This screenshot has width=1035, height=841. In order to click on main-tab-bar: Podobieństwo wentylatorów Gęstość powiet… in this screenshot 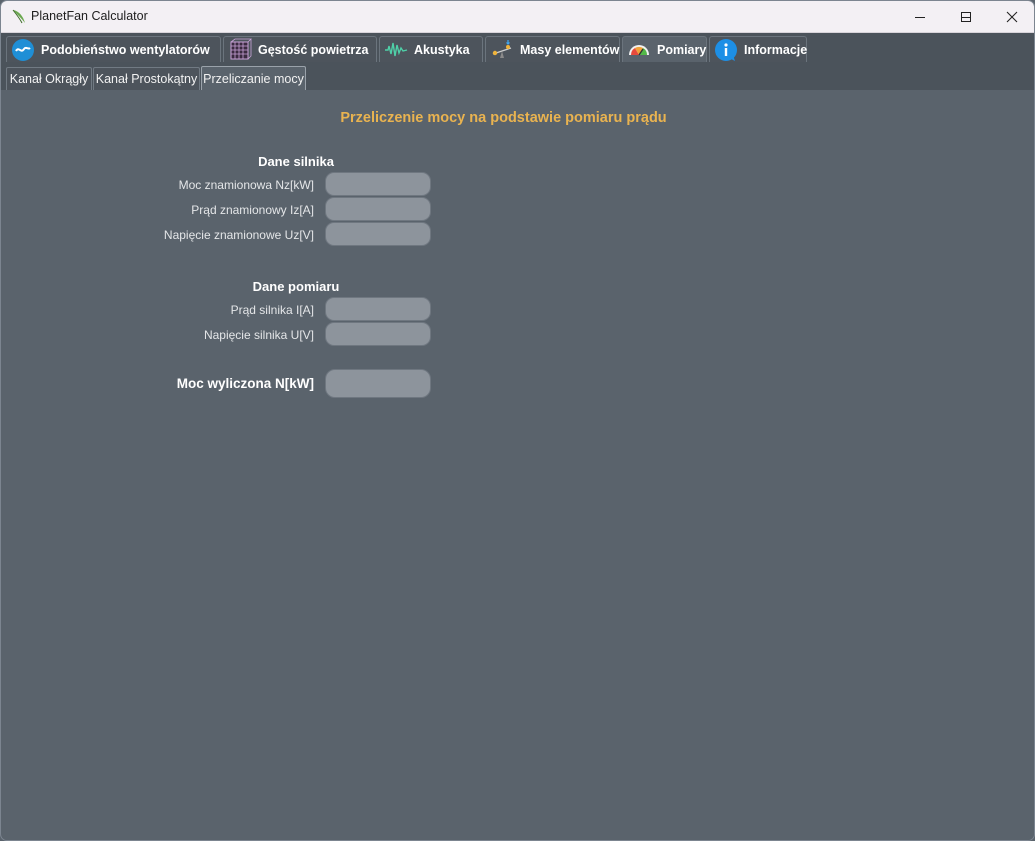, I will do `click(517, 47)`.